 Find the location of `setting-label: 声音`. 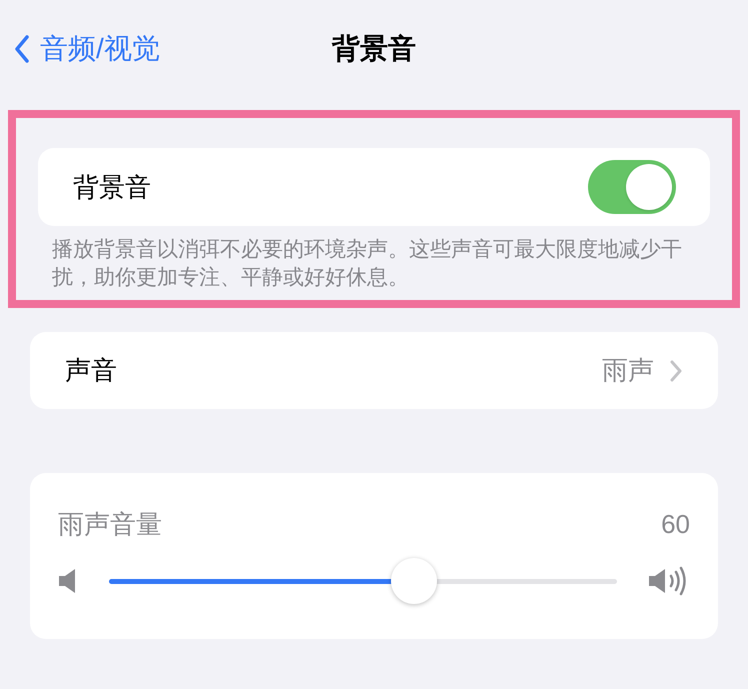

setting-label: 声音 is located at coordinates (91, 370).